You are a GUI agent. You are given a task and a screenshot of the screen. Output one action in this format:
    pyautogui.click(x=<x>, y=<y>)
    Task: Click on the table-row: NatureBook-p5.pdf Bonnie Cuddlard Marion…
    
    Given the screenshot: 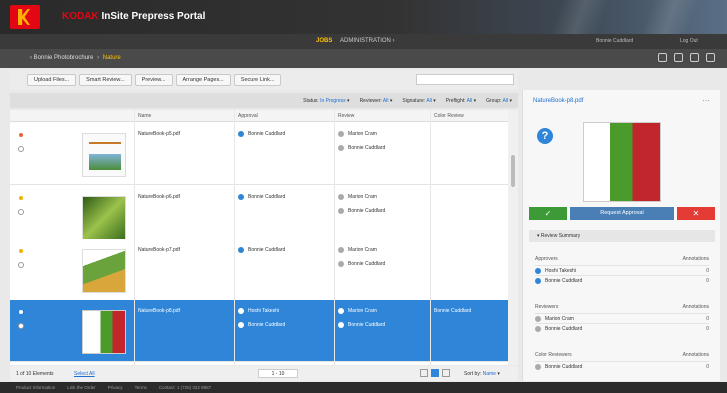 What is the action you would take?
    pyautogui.click(x=264, y=154)
    